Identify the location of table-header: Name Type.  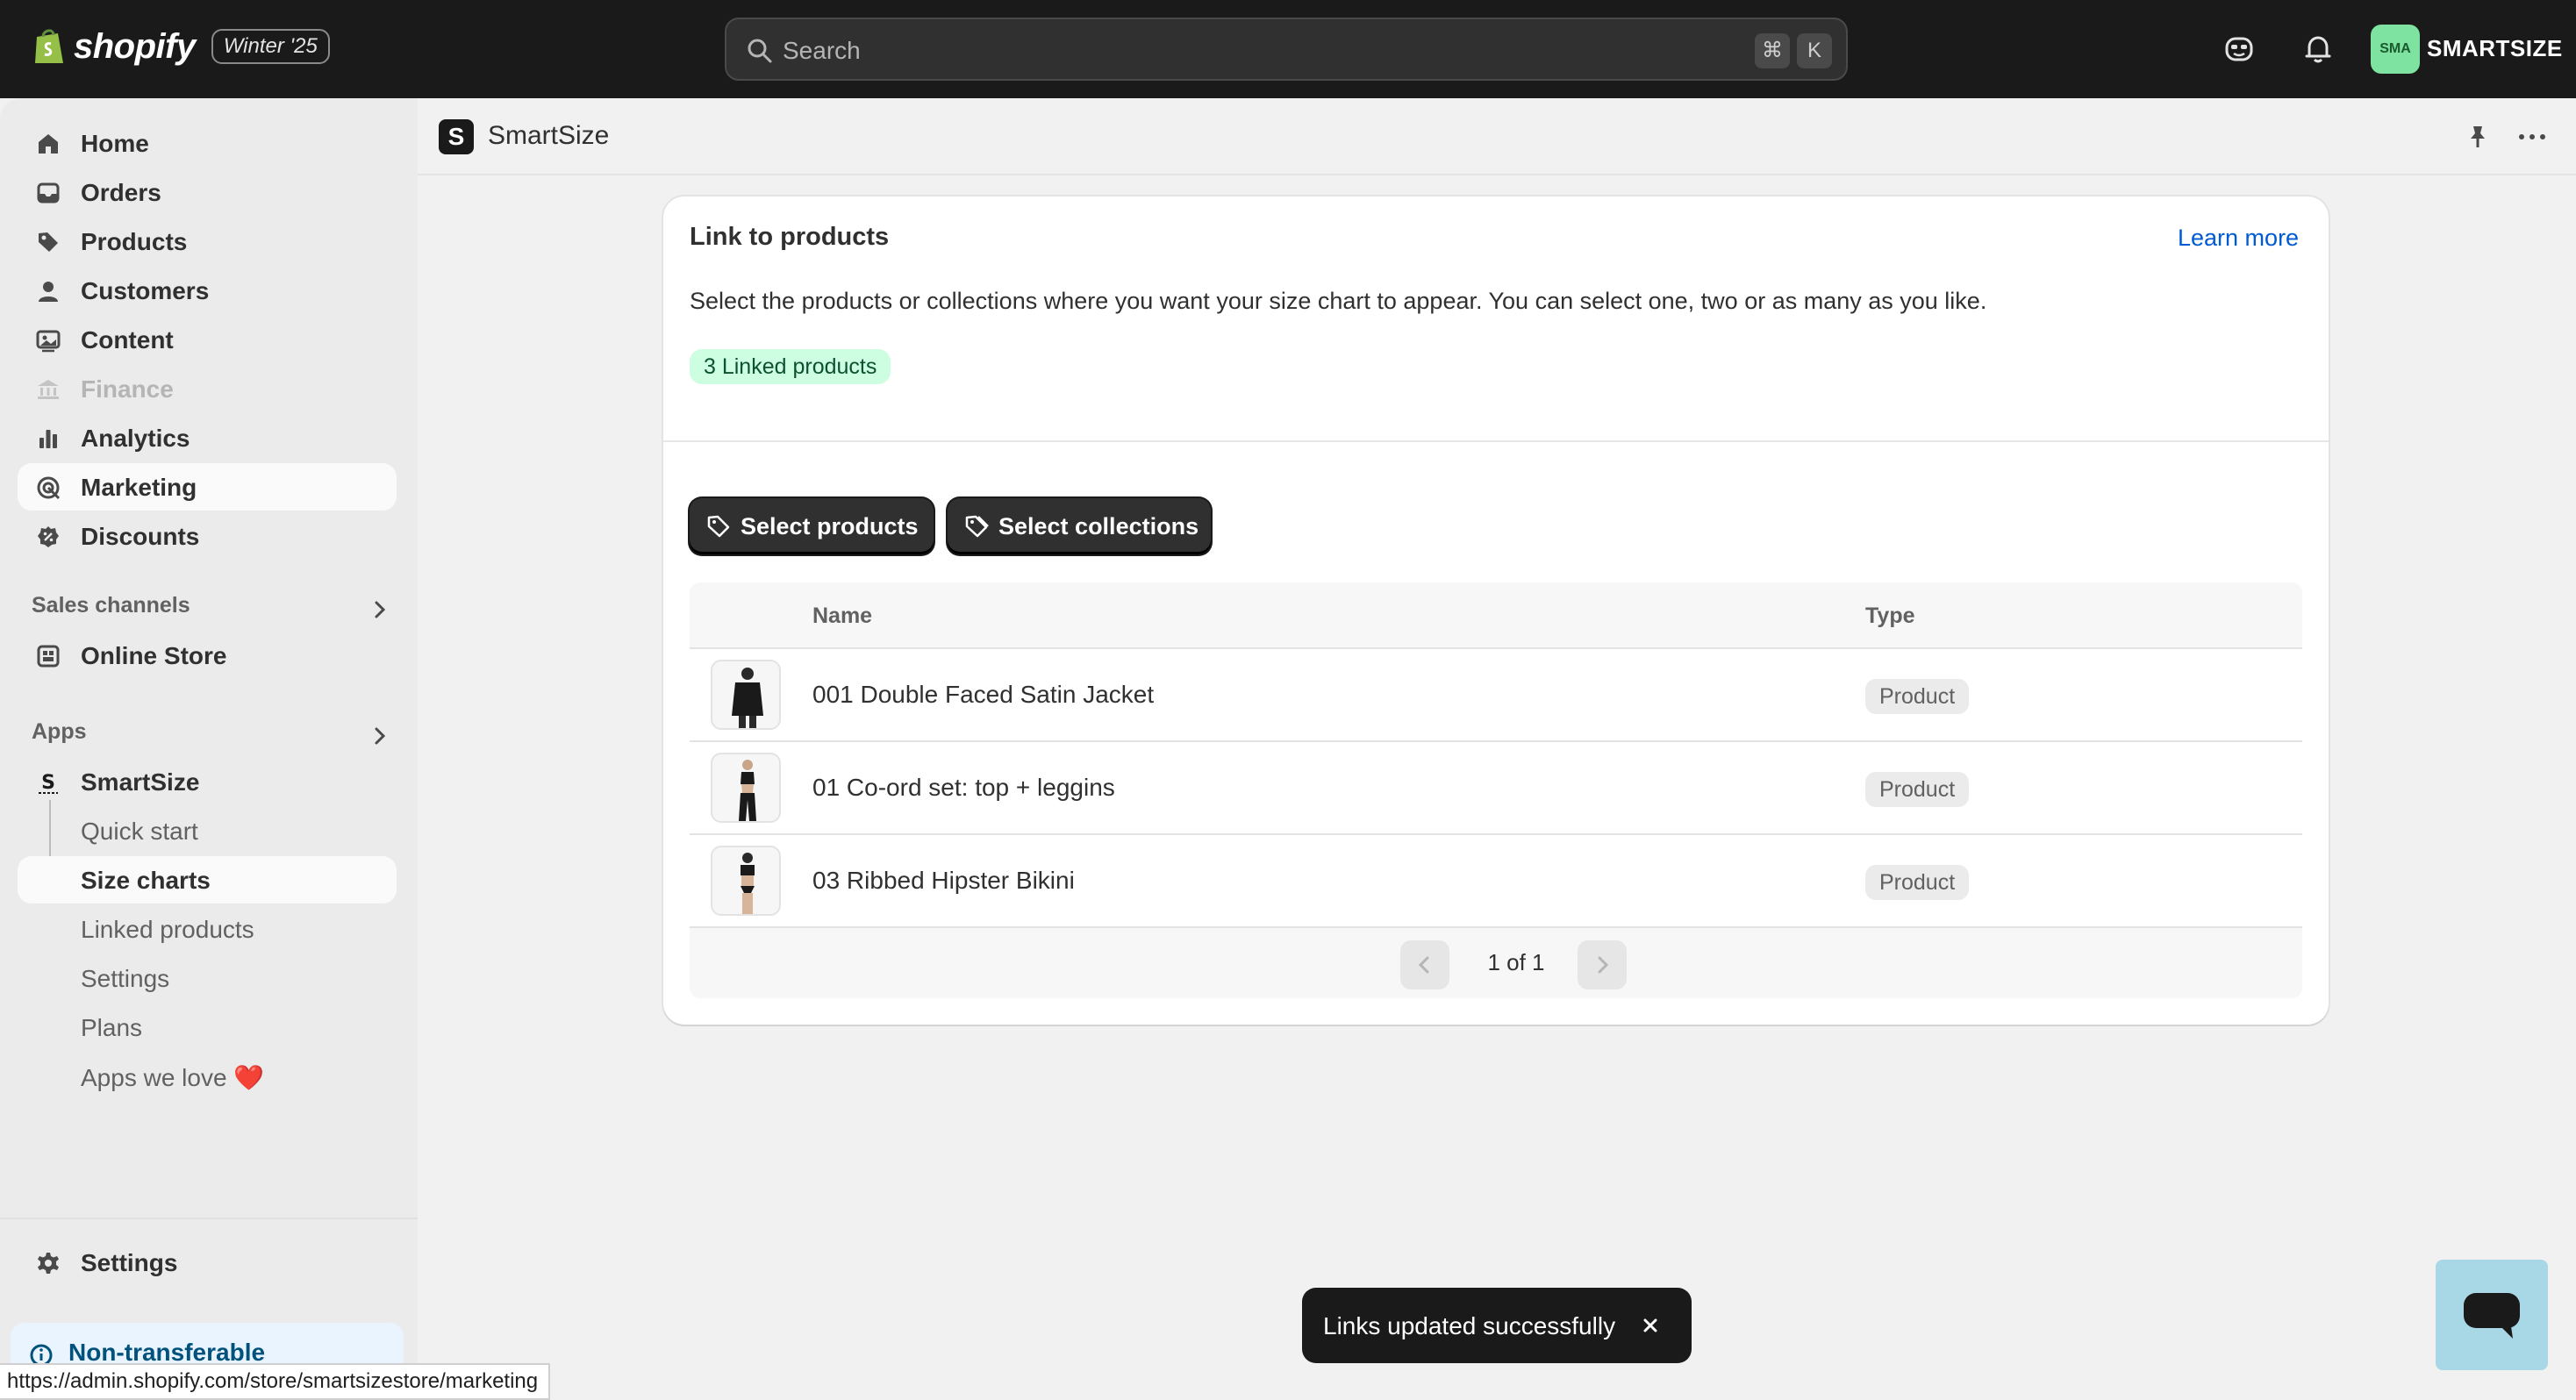
(1496, 615).